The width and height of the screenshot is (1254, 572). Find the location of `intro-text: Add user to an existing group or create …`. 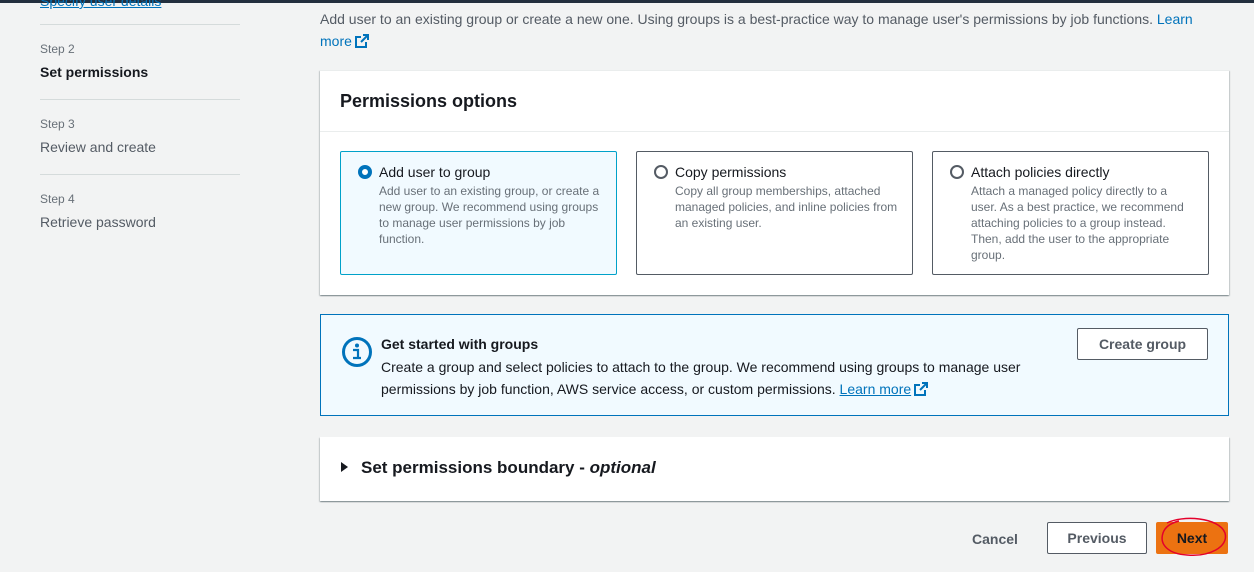

intro-text: Add user to an existing group or create … is located at coordinates (770, 30).